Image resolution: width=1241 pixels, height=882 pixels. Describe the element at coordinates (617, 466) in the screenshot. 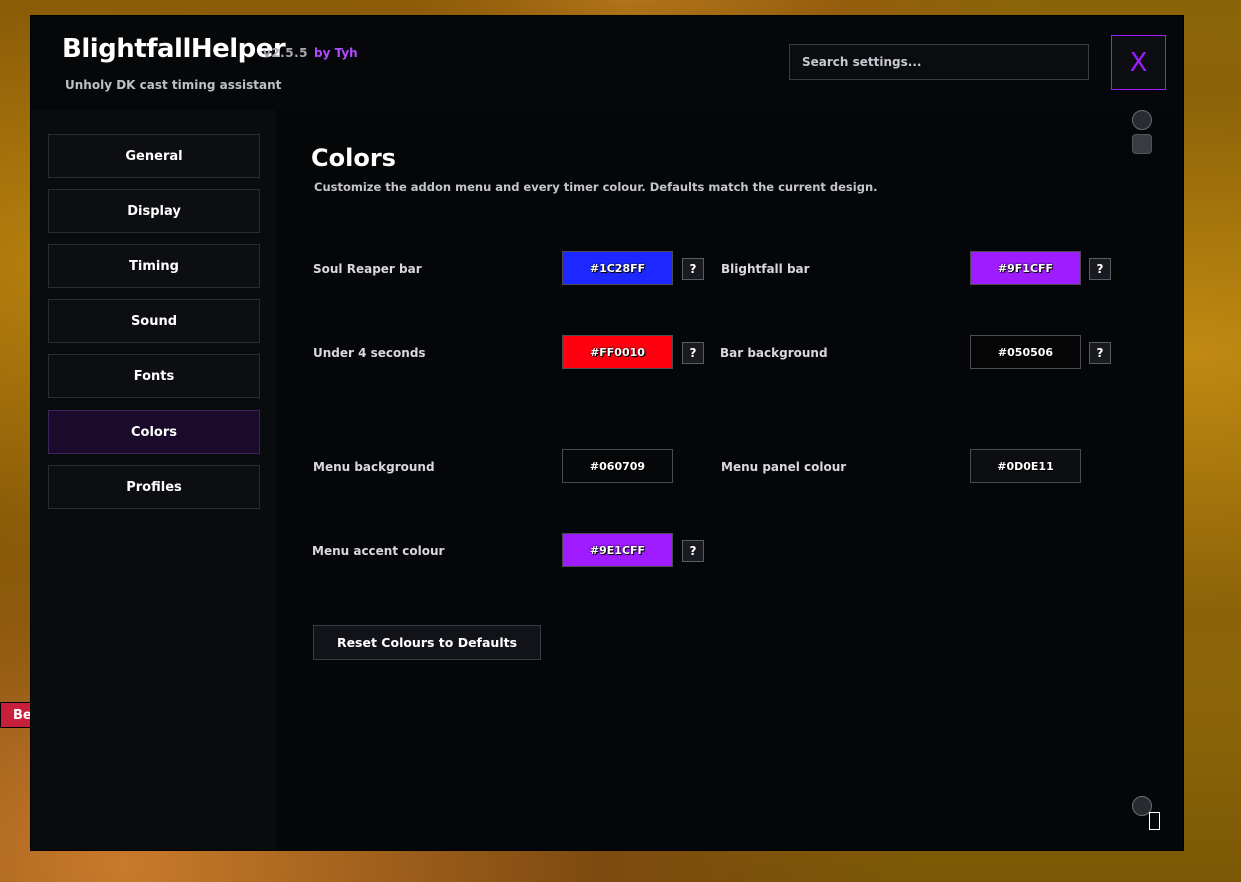

I see `menu-background-color-swatch: #060709` at that location.